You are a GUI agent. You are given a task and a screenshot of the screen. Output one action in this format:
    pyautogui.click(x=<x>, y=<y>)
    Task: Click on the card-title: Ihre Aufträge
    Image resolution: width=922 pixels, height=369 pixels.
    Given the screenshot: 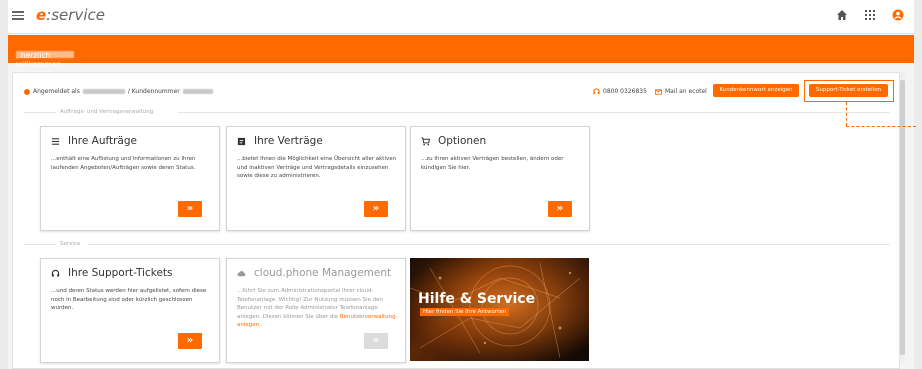 What is the action you would take?
    pyautogui.click(x=94, y=141)
    